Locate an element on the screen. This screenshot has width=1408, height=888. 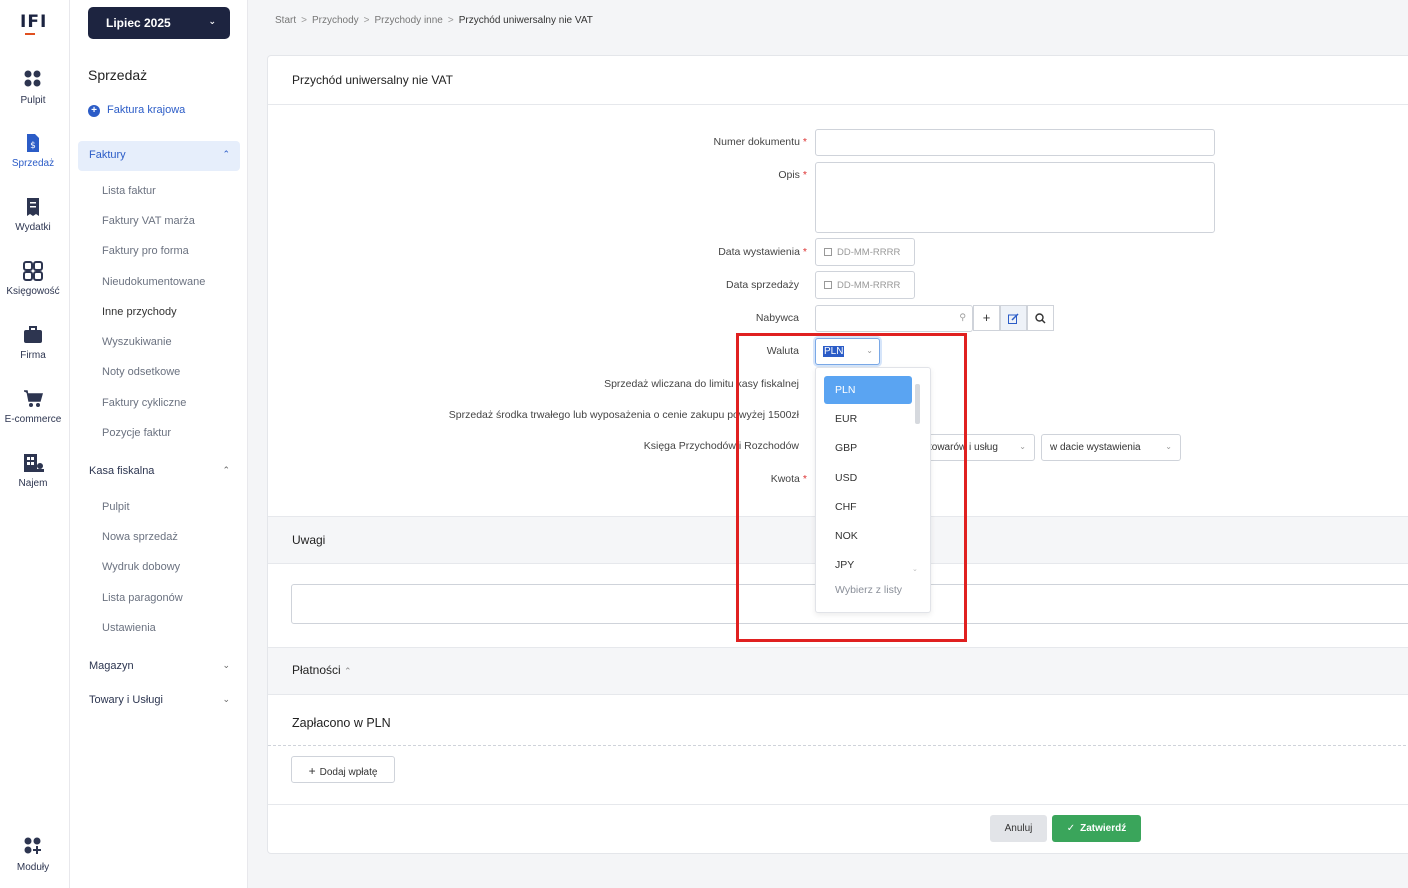
sidebar-item-wydruk-dobowy: Wydruk dobowy is located at coordinates (141, 567).